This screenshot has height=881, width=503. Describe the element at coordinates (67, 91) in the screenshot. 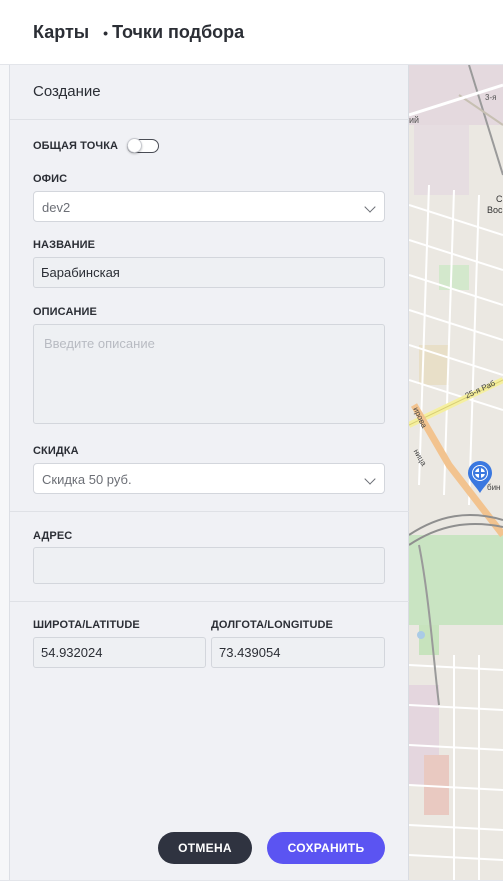

I see `form-title: Создание` at that location.